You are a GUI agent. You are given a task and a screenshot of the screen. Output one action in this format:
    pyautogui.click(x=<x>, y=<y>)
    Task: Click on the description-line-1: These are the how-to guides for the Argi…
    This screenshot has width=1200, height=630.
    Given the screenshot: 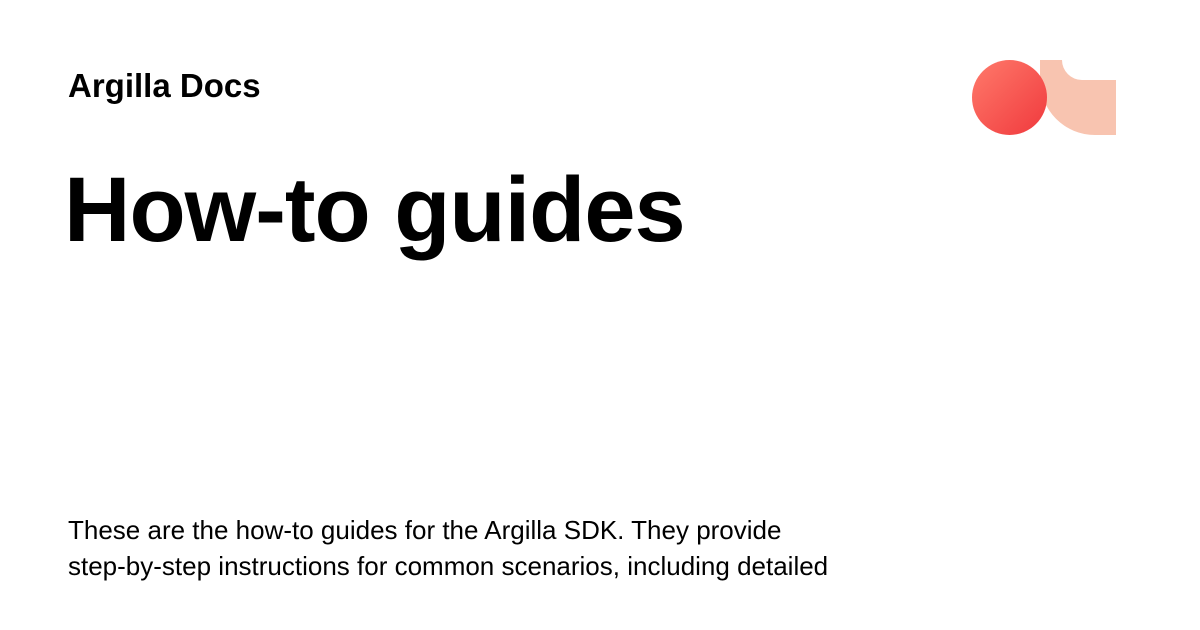 What is the action you would take?
    pyautogui.click(x=425, y=530)
    